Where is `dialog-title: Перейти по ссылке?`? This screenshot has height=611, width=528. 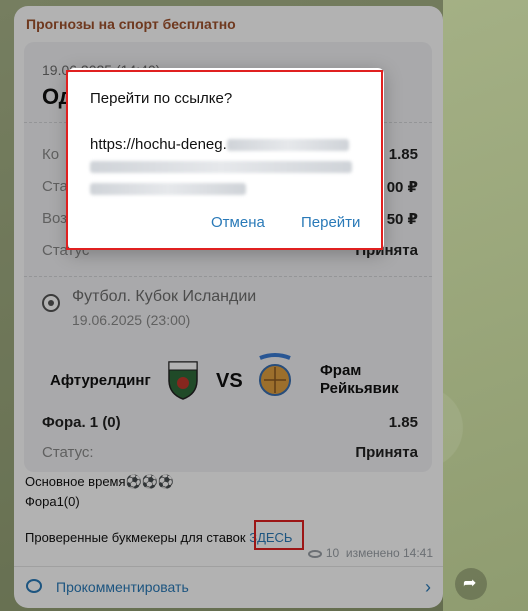
dialog-title: Перейти по ссылке? is located at coordinates (161, 98).